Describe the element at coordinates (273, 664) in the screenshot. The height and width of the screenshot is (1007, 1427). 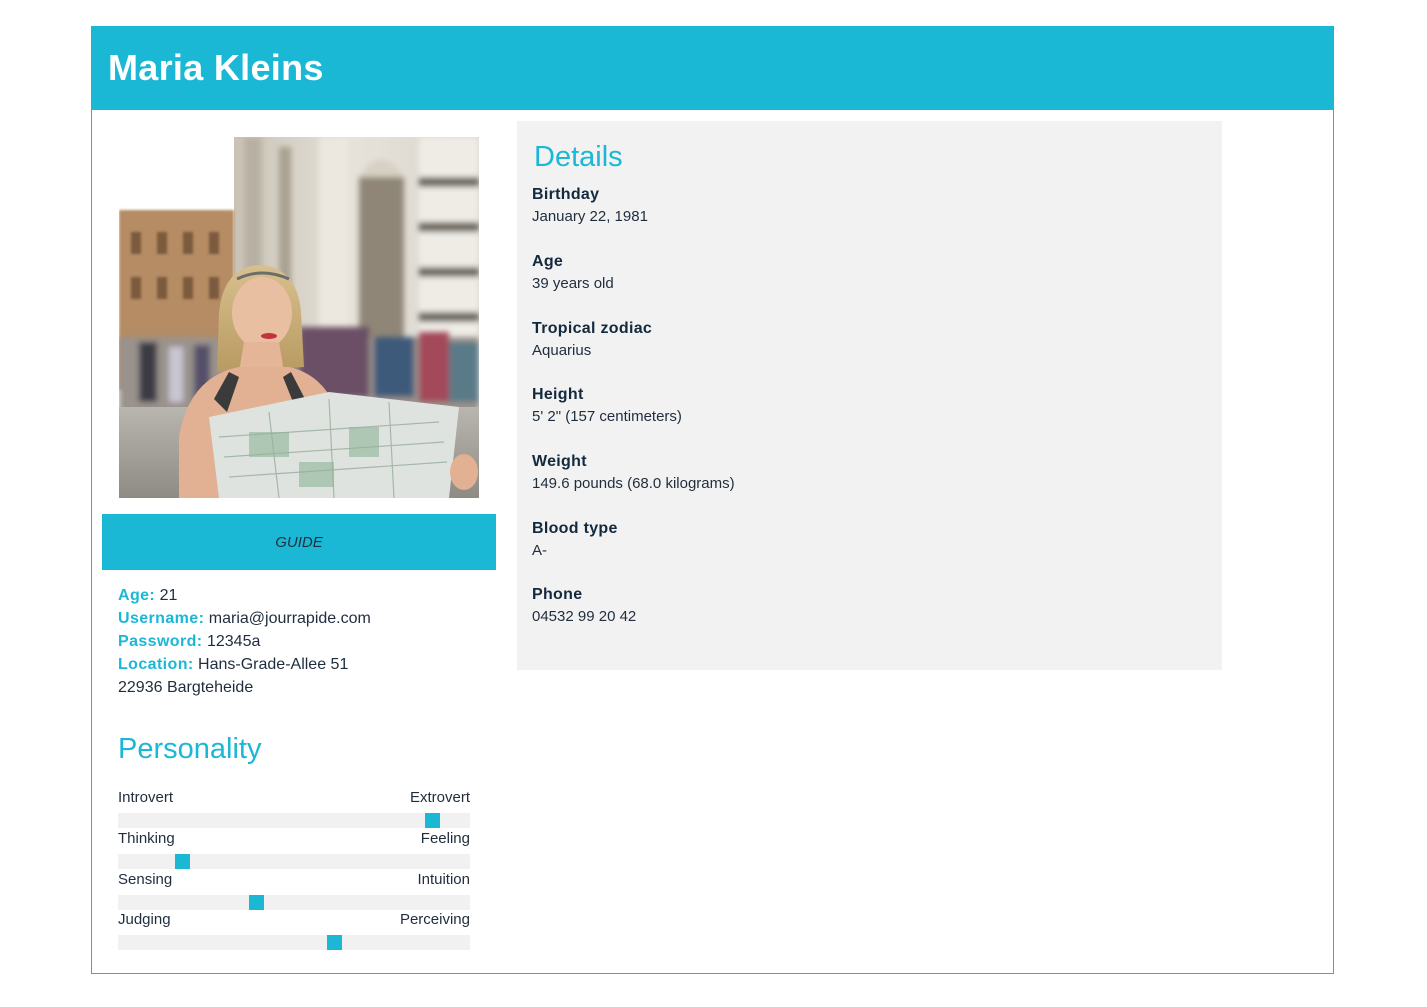
I see `location-line1: Hans-Grade-Allee 51` at that location.